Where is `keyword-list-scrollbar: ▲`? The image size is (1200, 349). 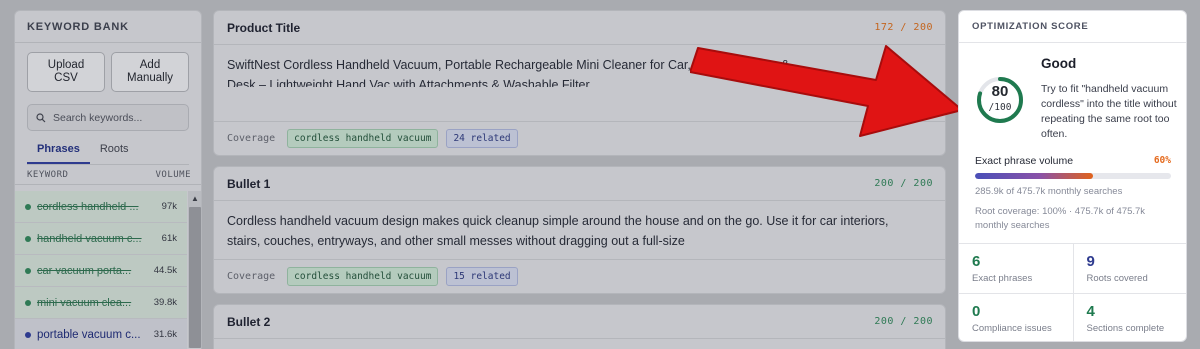
keyword-list-scrollbar: ▲ is located at coordinates (194, 269).